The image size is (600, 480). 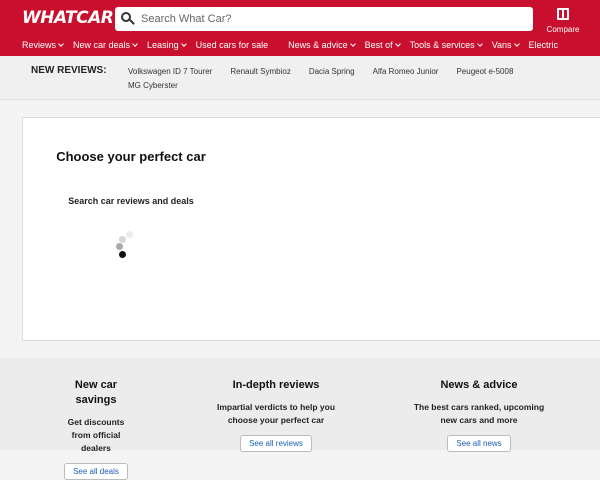 I want to click on loading-spinner-icon, so click(x=126, y=246).